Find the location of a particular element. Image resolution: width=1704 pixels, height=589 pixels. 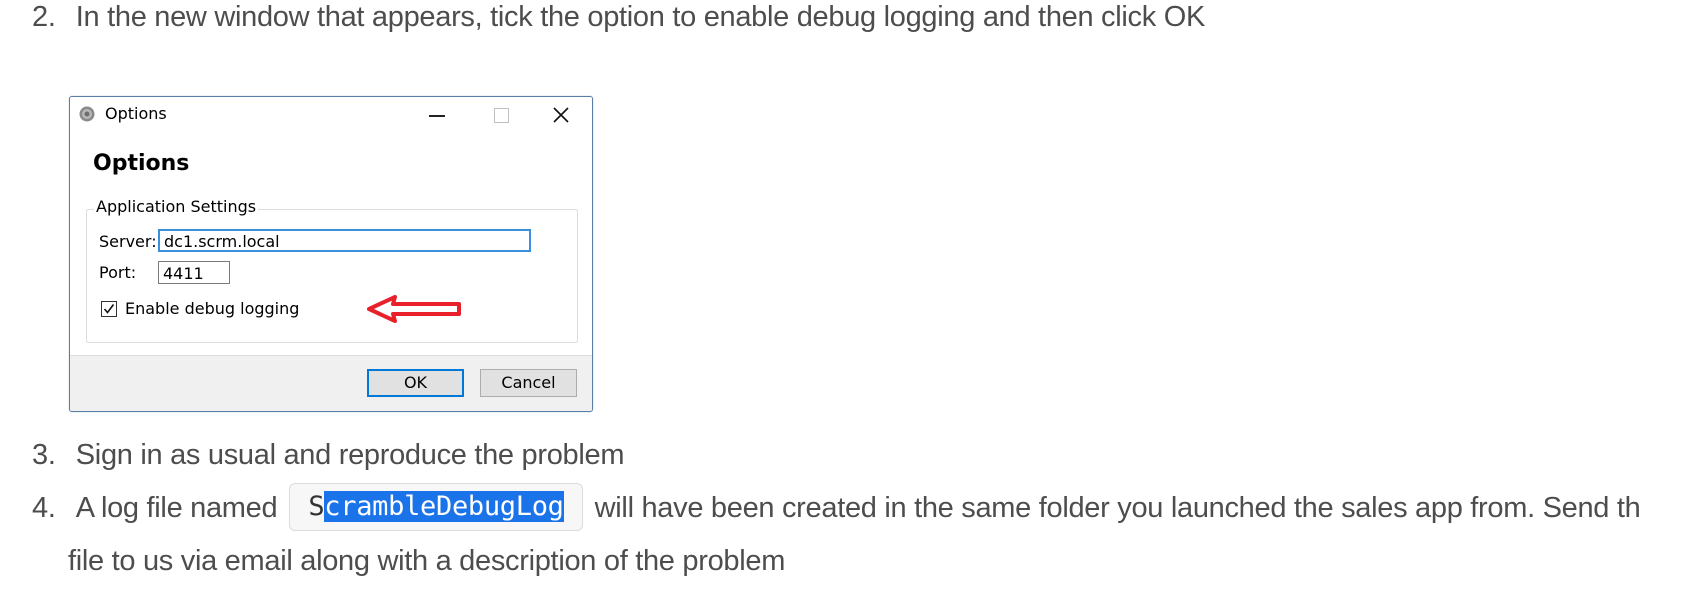

checkmark-icon is located at coordinates (109, 309).